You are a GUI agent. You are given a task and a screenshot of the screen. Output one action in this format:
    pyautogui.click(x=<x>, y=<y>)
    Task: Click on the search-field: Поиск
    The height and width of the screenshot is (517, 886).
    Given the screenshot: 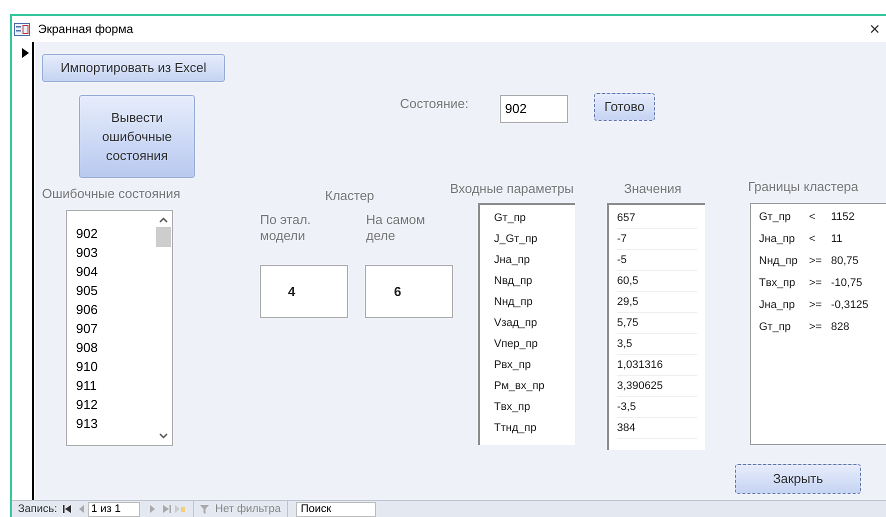 What is the action you would take?
    pyautogui.click(x=336, y=509)
    